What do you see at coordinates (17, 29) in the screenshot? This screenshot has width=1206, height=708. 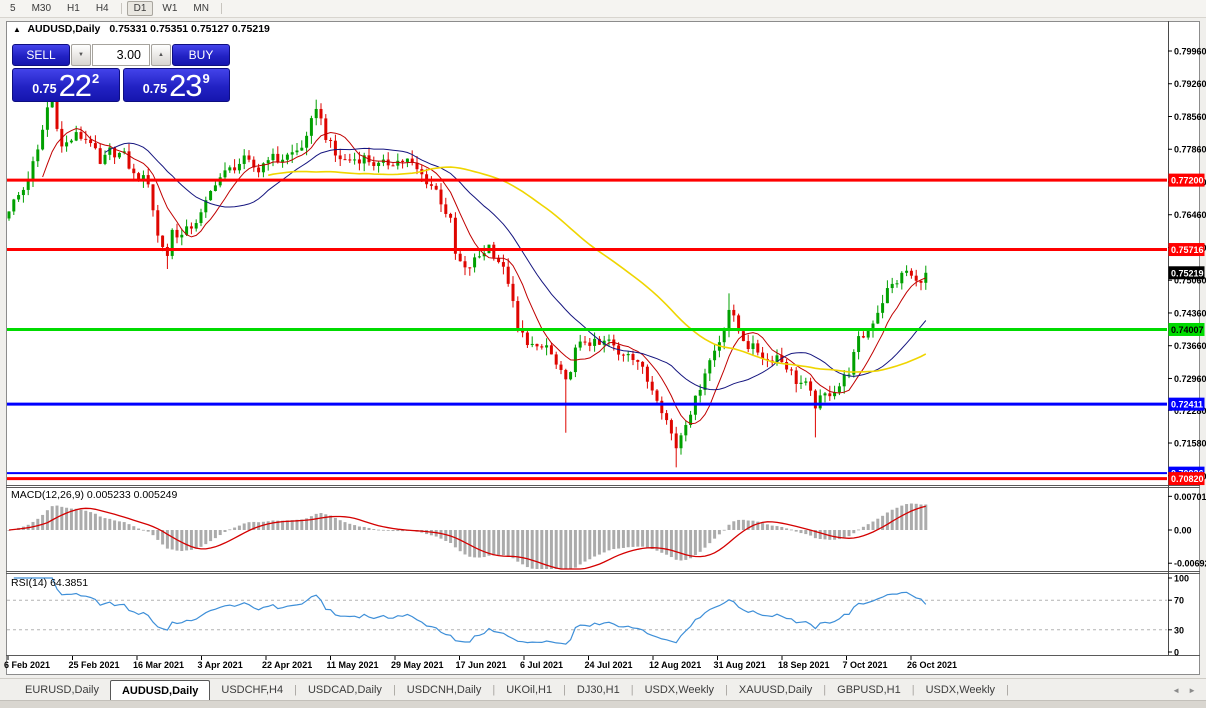 I see `collapse-arrow-icon: ▲` at bounding box center [17, 29].